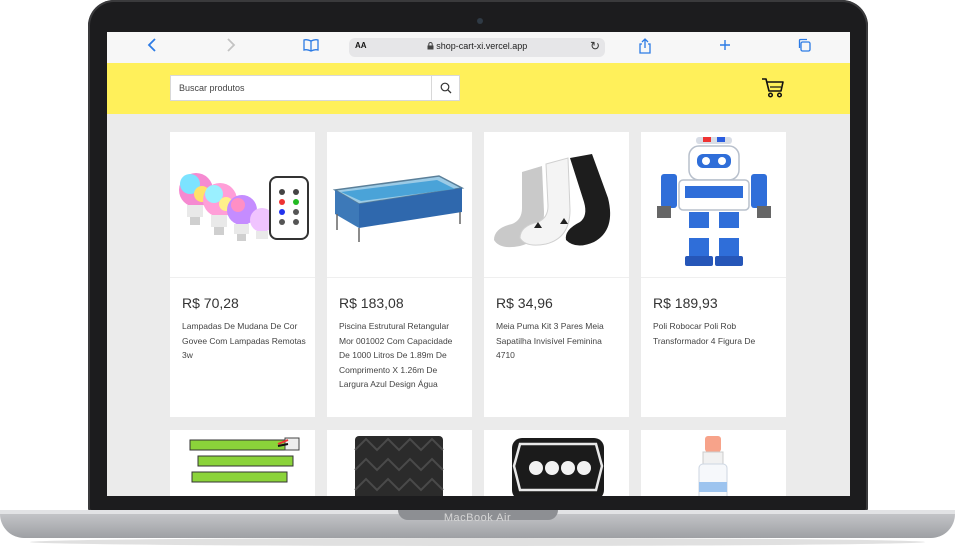  I want to click on search-icon, so click(445, 88).